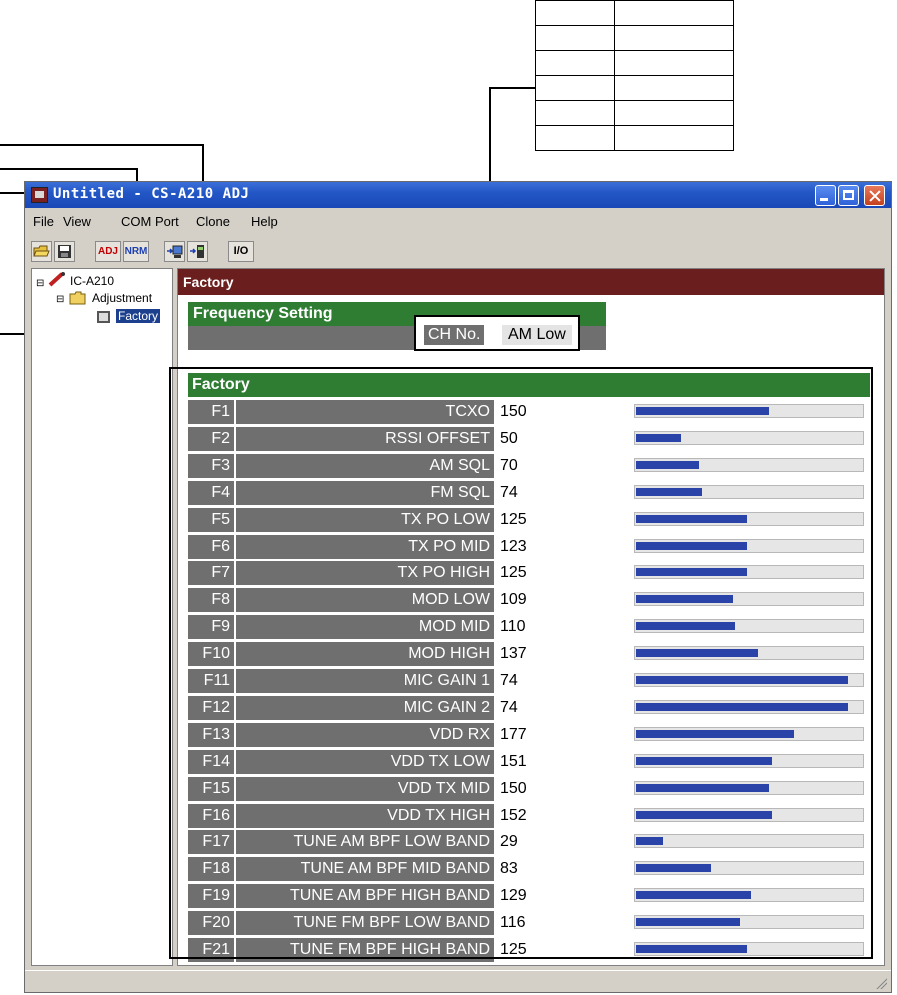  What do you see at coordinates (197, 251) in the screenshot?
I see `write-to-radio-icon` at bounding box center [197, 251].